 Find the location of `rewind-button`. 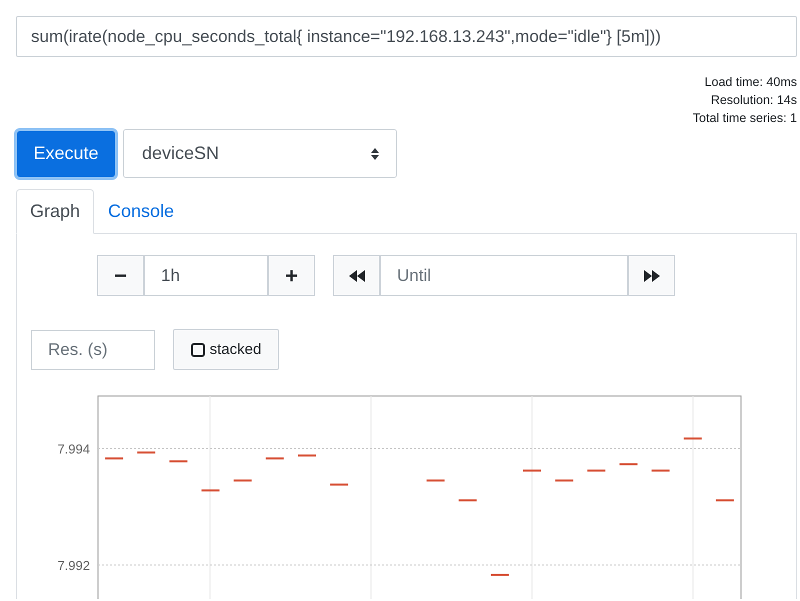

rewind-button is located at coordinates (356, 275).